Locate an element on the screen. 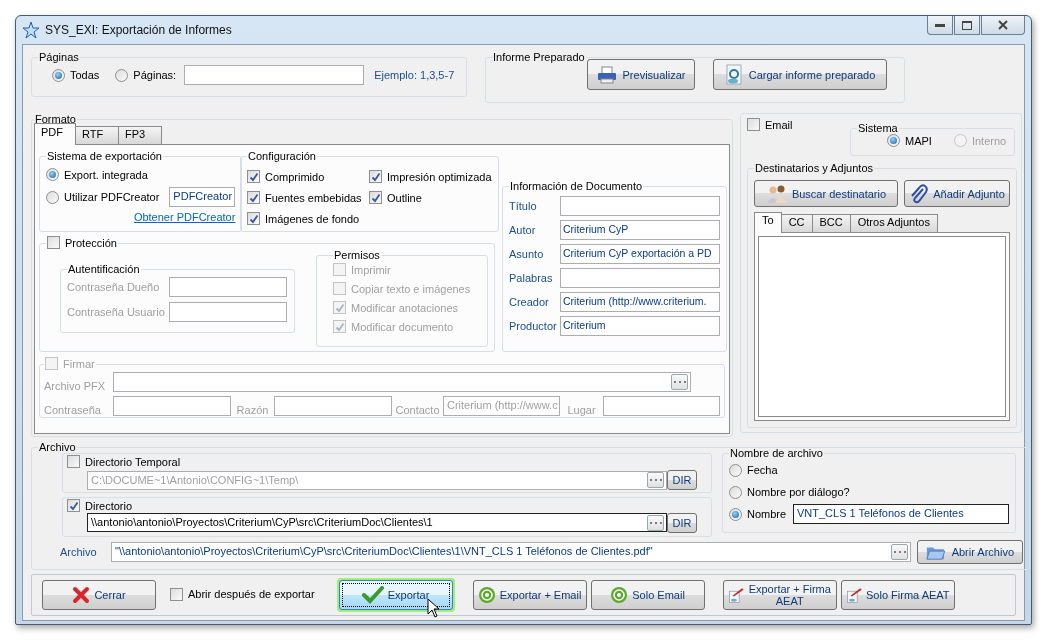 This screenshot has width=1047, height=640. example-text: Ejemplo: 1,3,5-7 is located at coordinates (414, 75).